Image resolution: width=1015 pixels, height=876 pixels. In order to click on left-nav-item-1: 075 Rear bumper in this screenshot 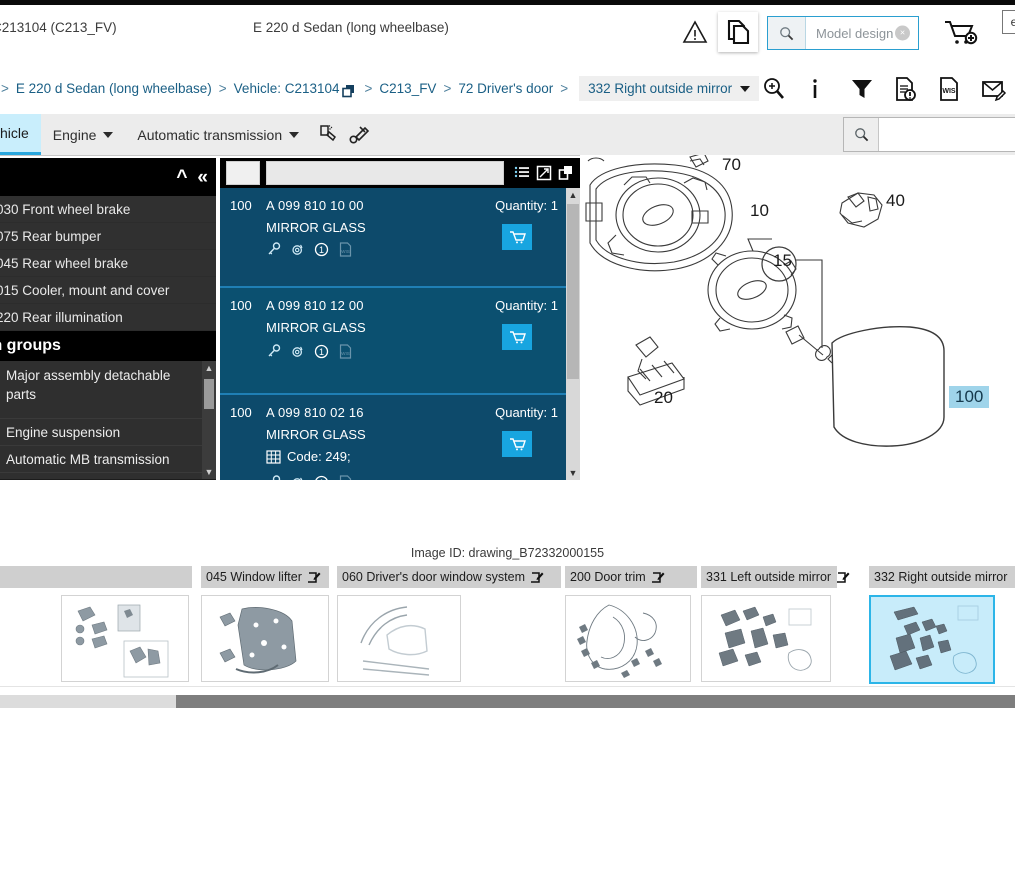, I will do `click(108, 236)`.